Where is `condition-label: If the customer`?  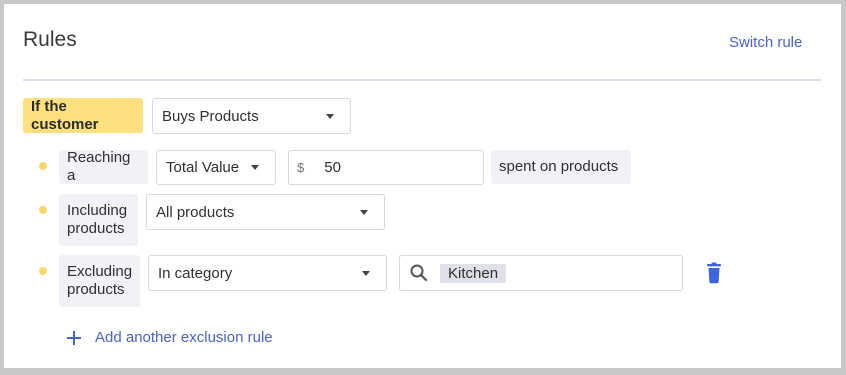
condition-label: If the customer is located at coordinates (83, 115).